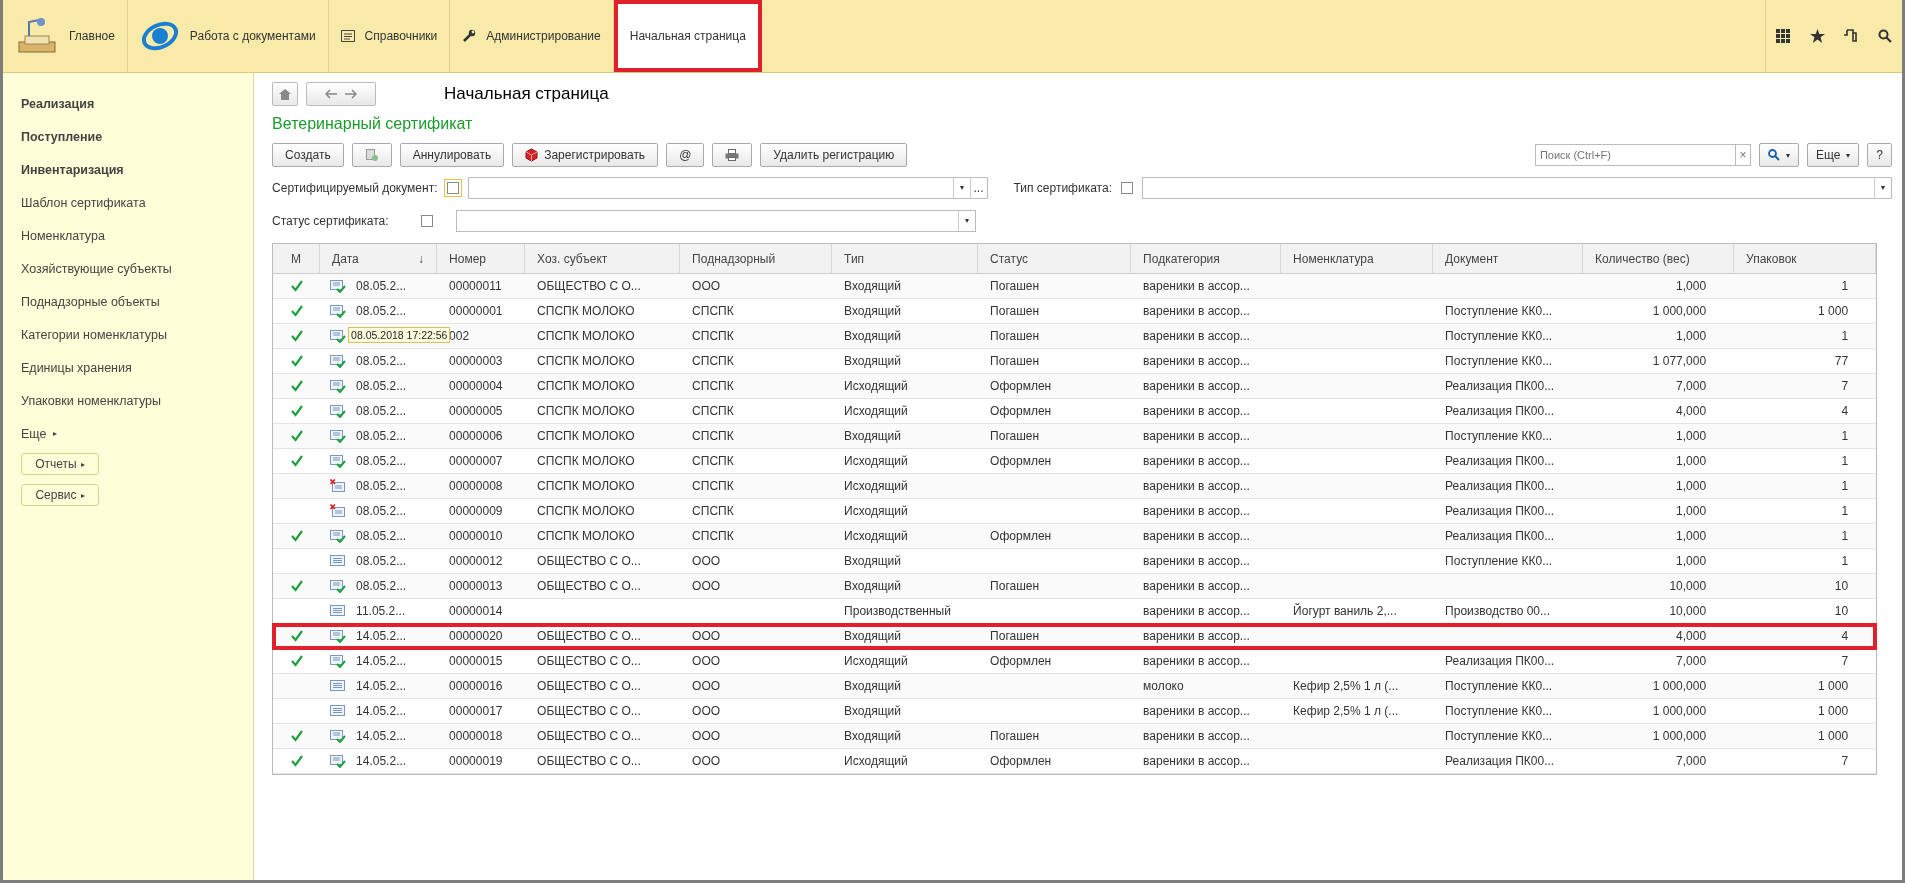 The height and width of the screenshot is (883, 1905). I want to click on forward-arrow-icon, so click(351, 94).